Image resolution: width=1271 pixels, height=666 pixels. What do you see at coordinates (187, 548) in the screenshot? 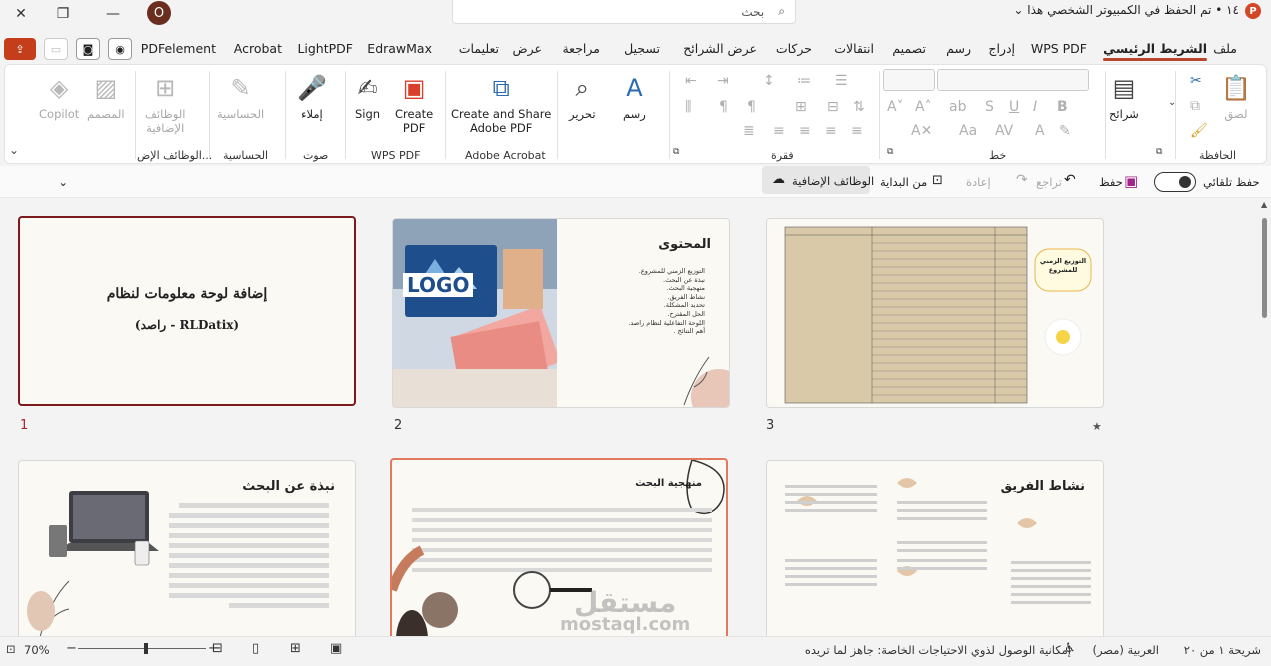
I see `slide-thumbnail-4: نبذة عن البحث` at bounding box center [187, 548].